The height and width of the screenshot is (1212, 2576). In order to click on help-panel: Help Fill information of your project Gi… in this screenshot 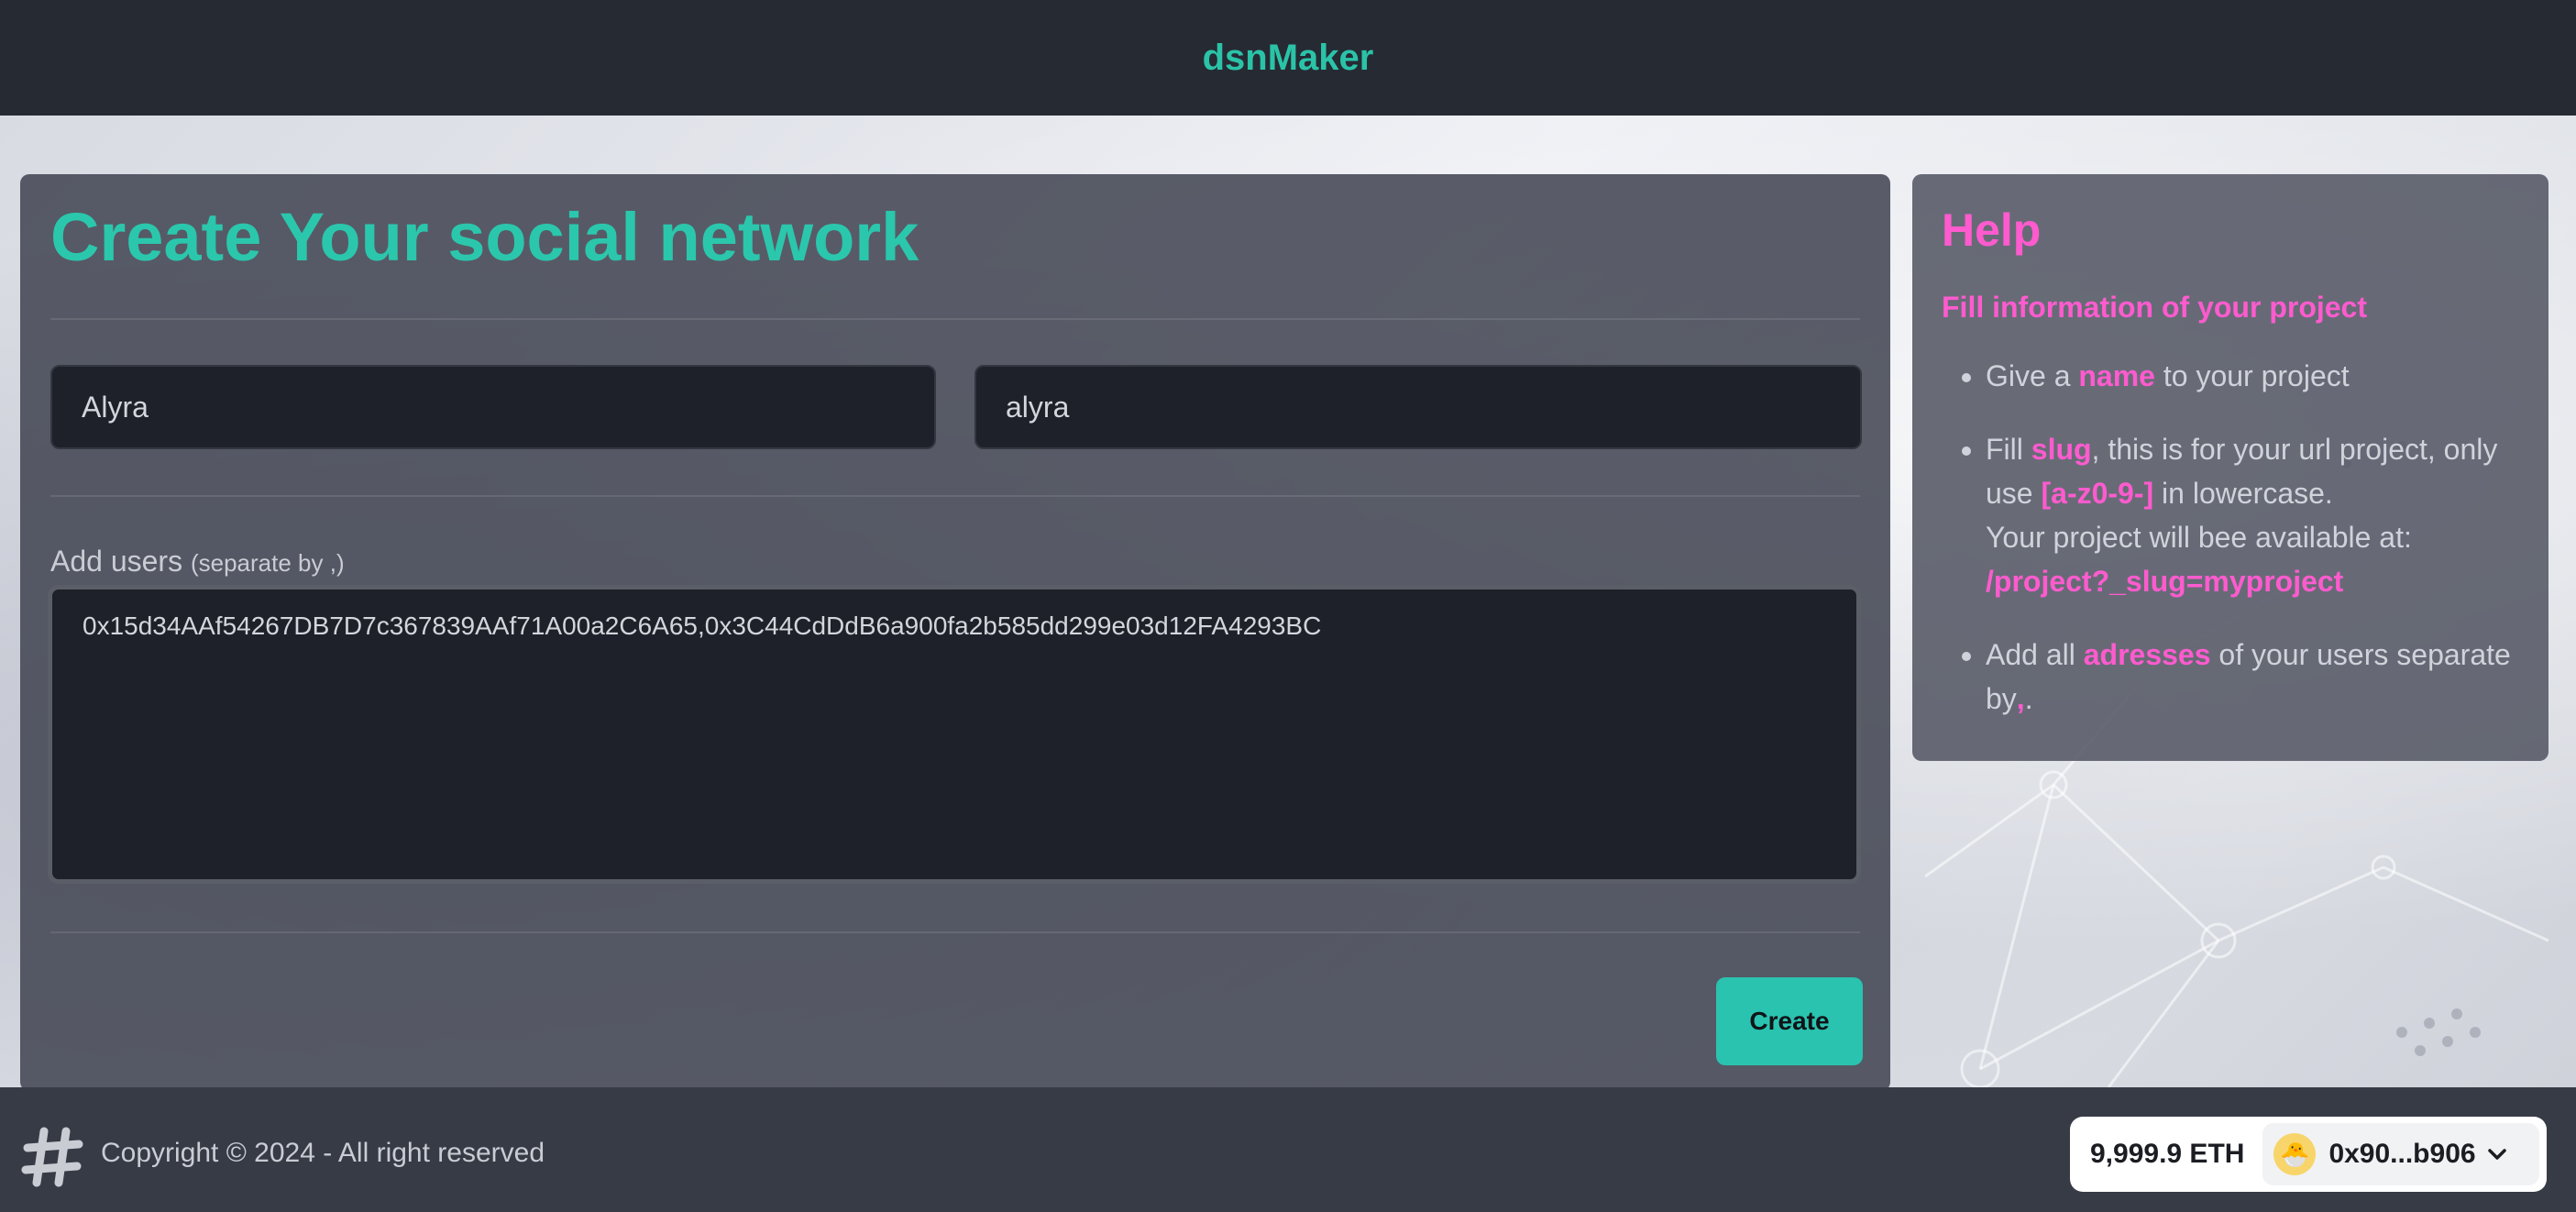, I will do `click(2230, 467)`.